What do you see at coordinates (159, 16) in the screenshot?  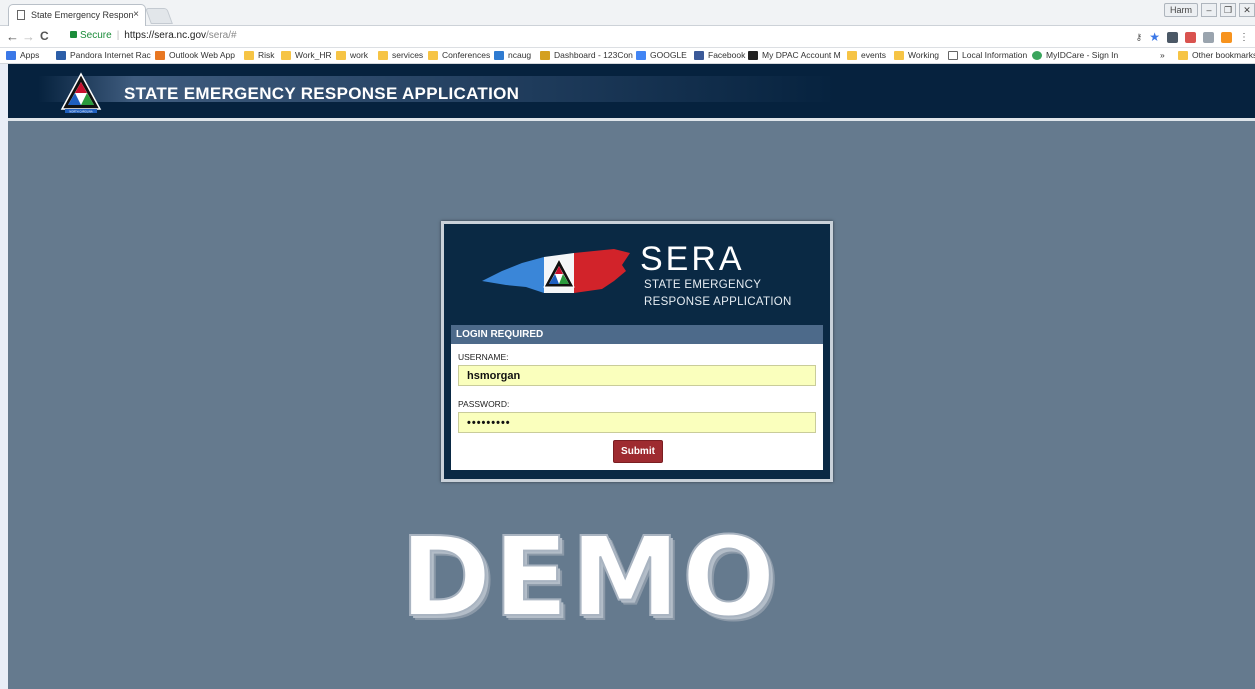 I see `new-tab-button` at bounding box center [159, 16].